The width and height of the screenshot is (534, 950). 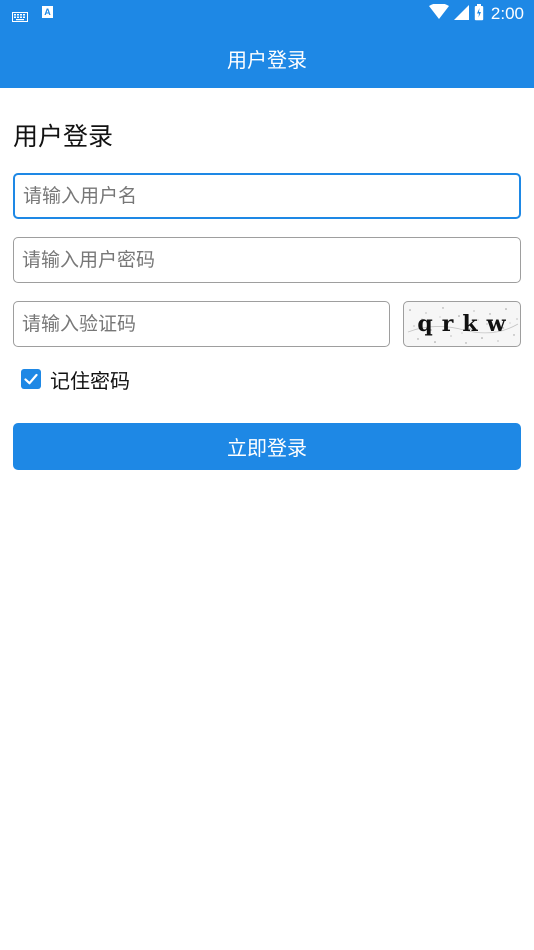 I want to click on page-title: 用户登录, so click(x=63, y=136).